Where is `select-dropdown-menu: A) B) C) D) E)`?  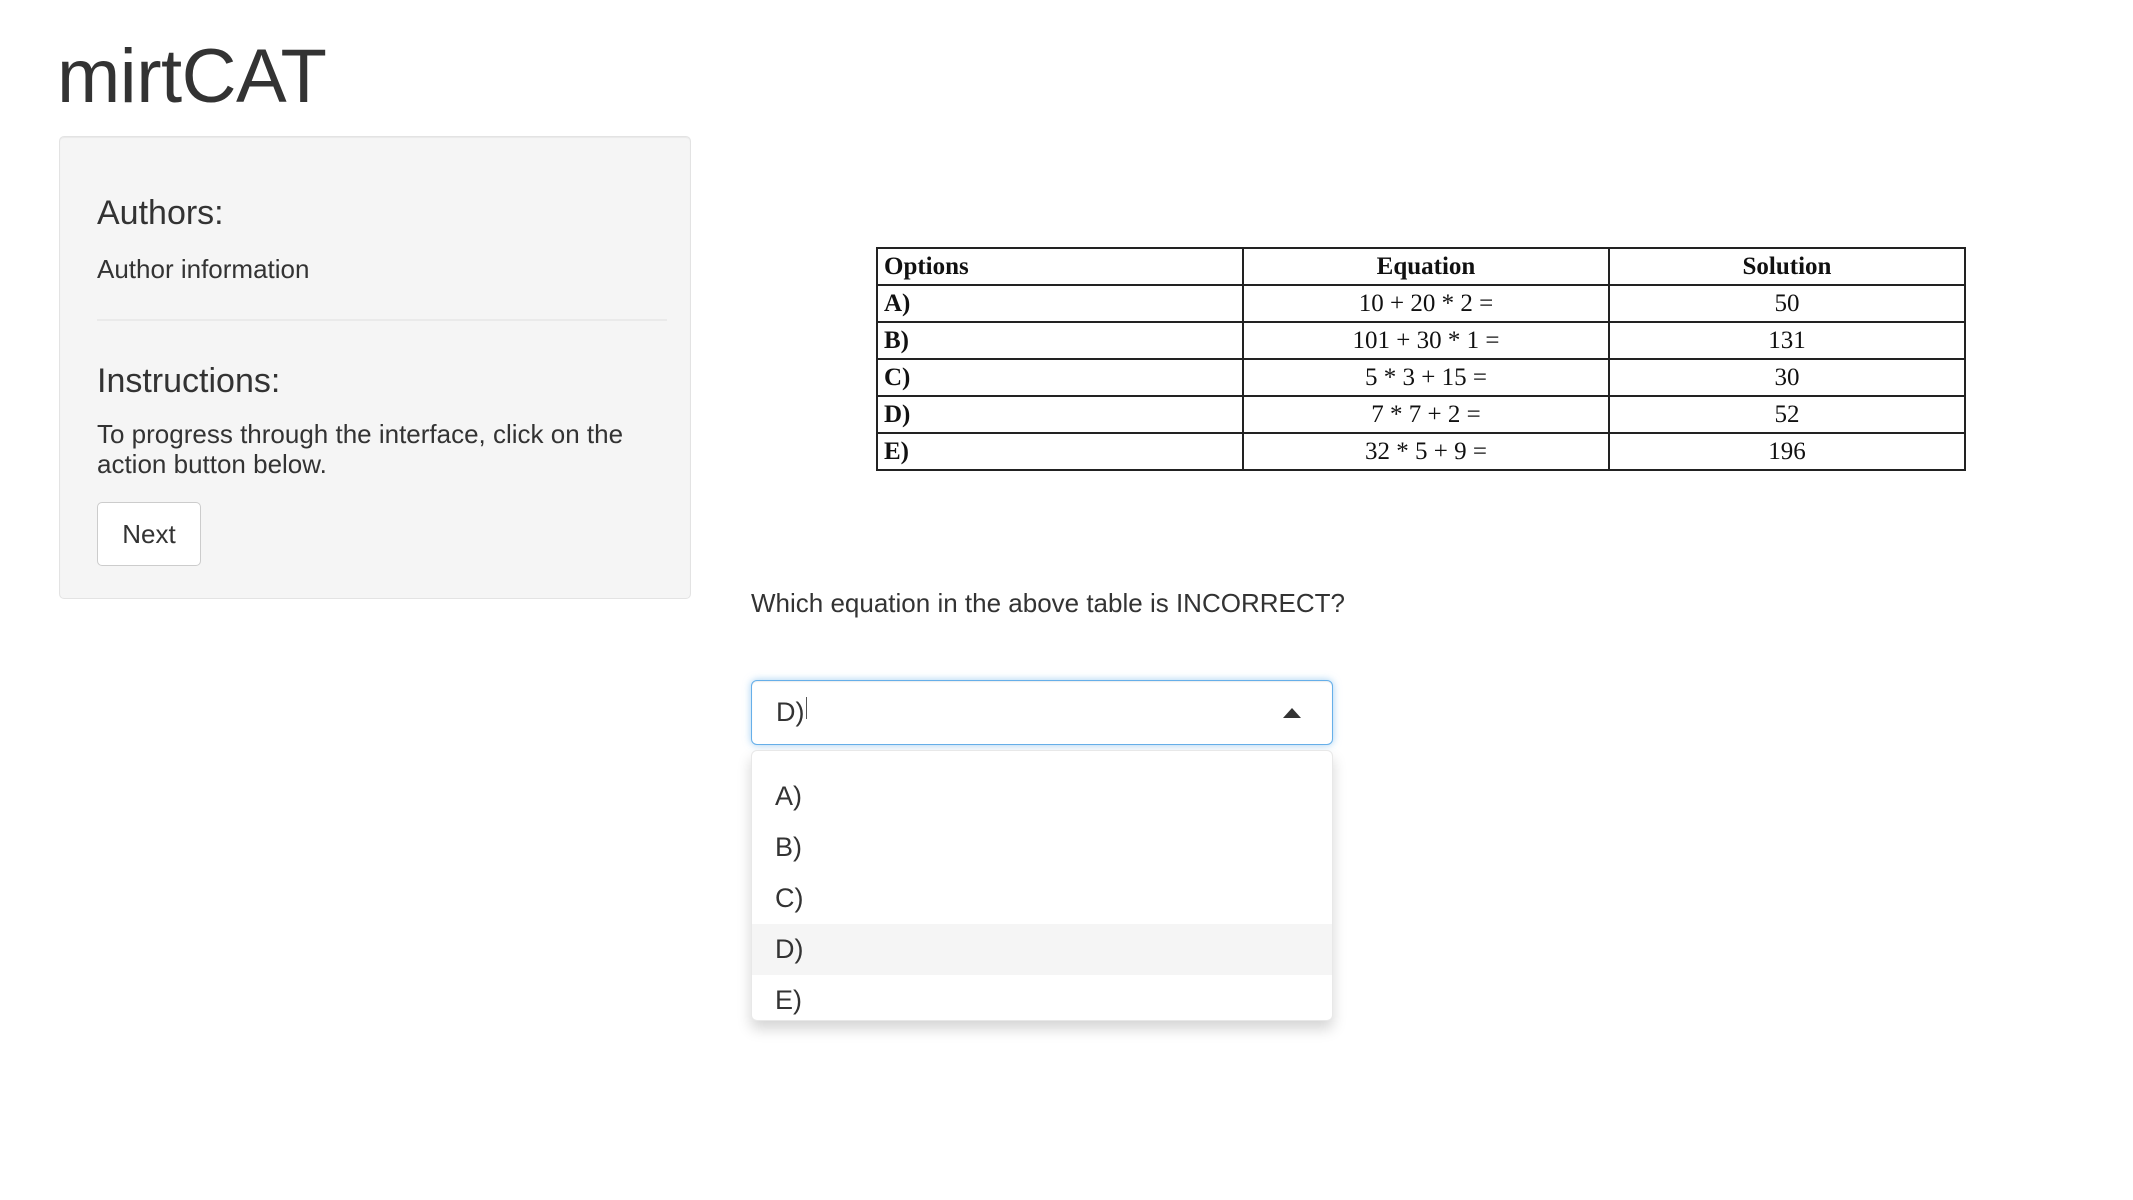
select-dropdown-menu: A) B) C) D) E) is located at coordinates (1042, 885).